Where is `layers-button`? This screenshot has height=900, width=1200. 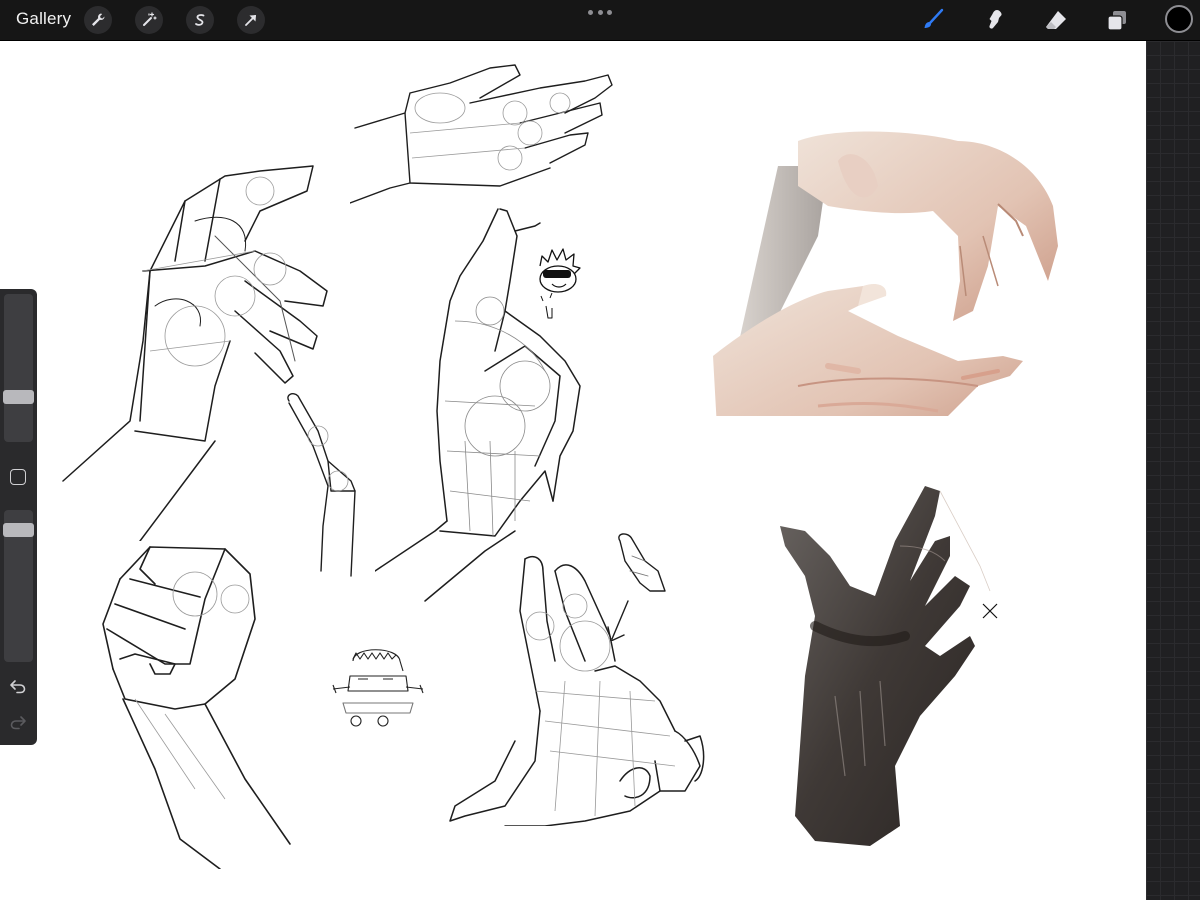 layers-button is located at coordinates (1117, 20).